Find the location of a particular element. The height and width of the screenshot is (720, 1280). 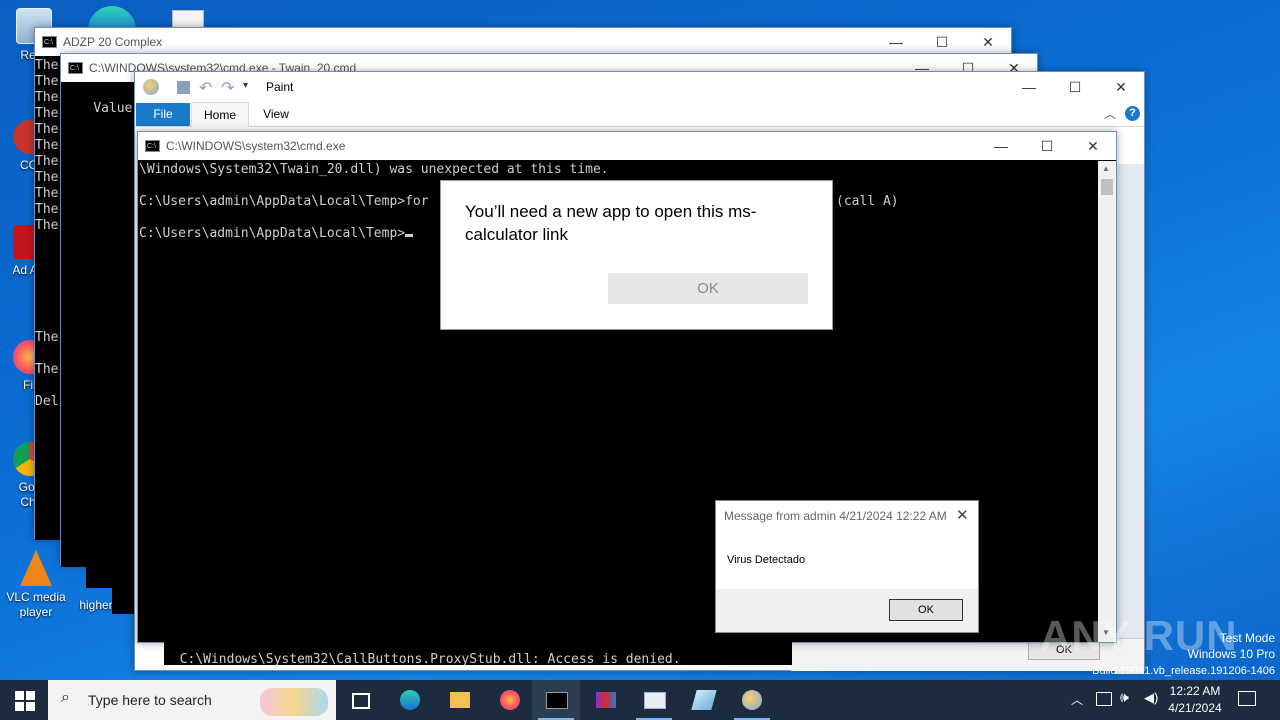

taskbar-file-explorer is located at coordinates (460, 700).